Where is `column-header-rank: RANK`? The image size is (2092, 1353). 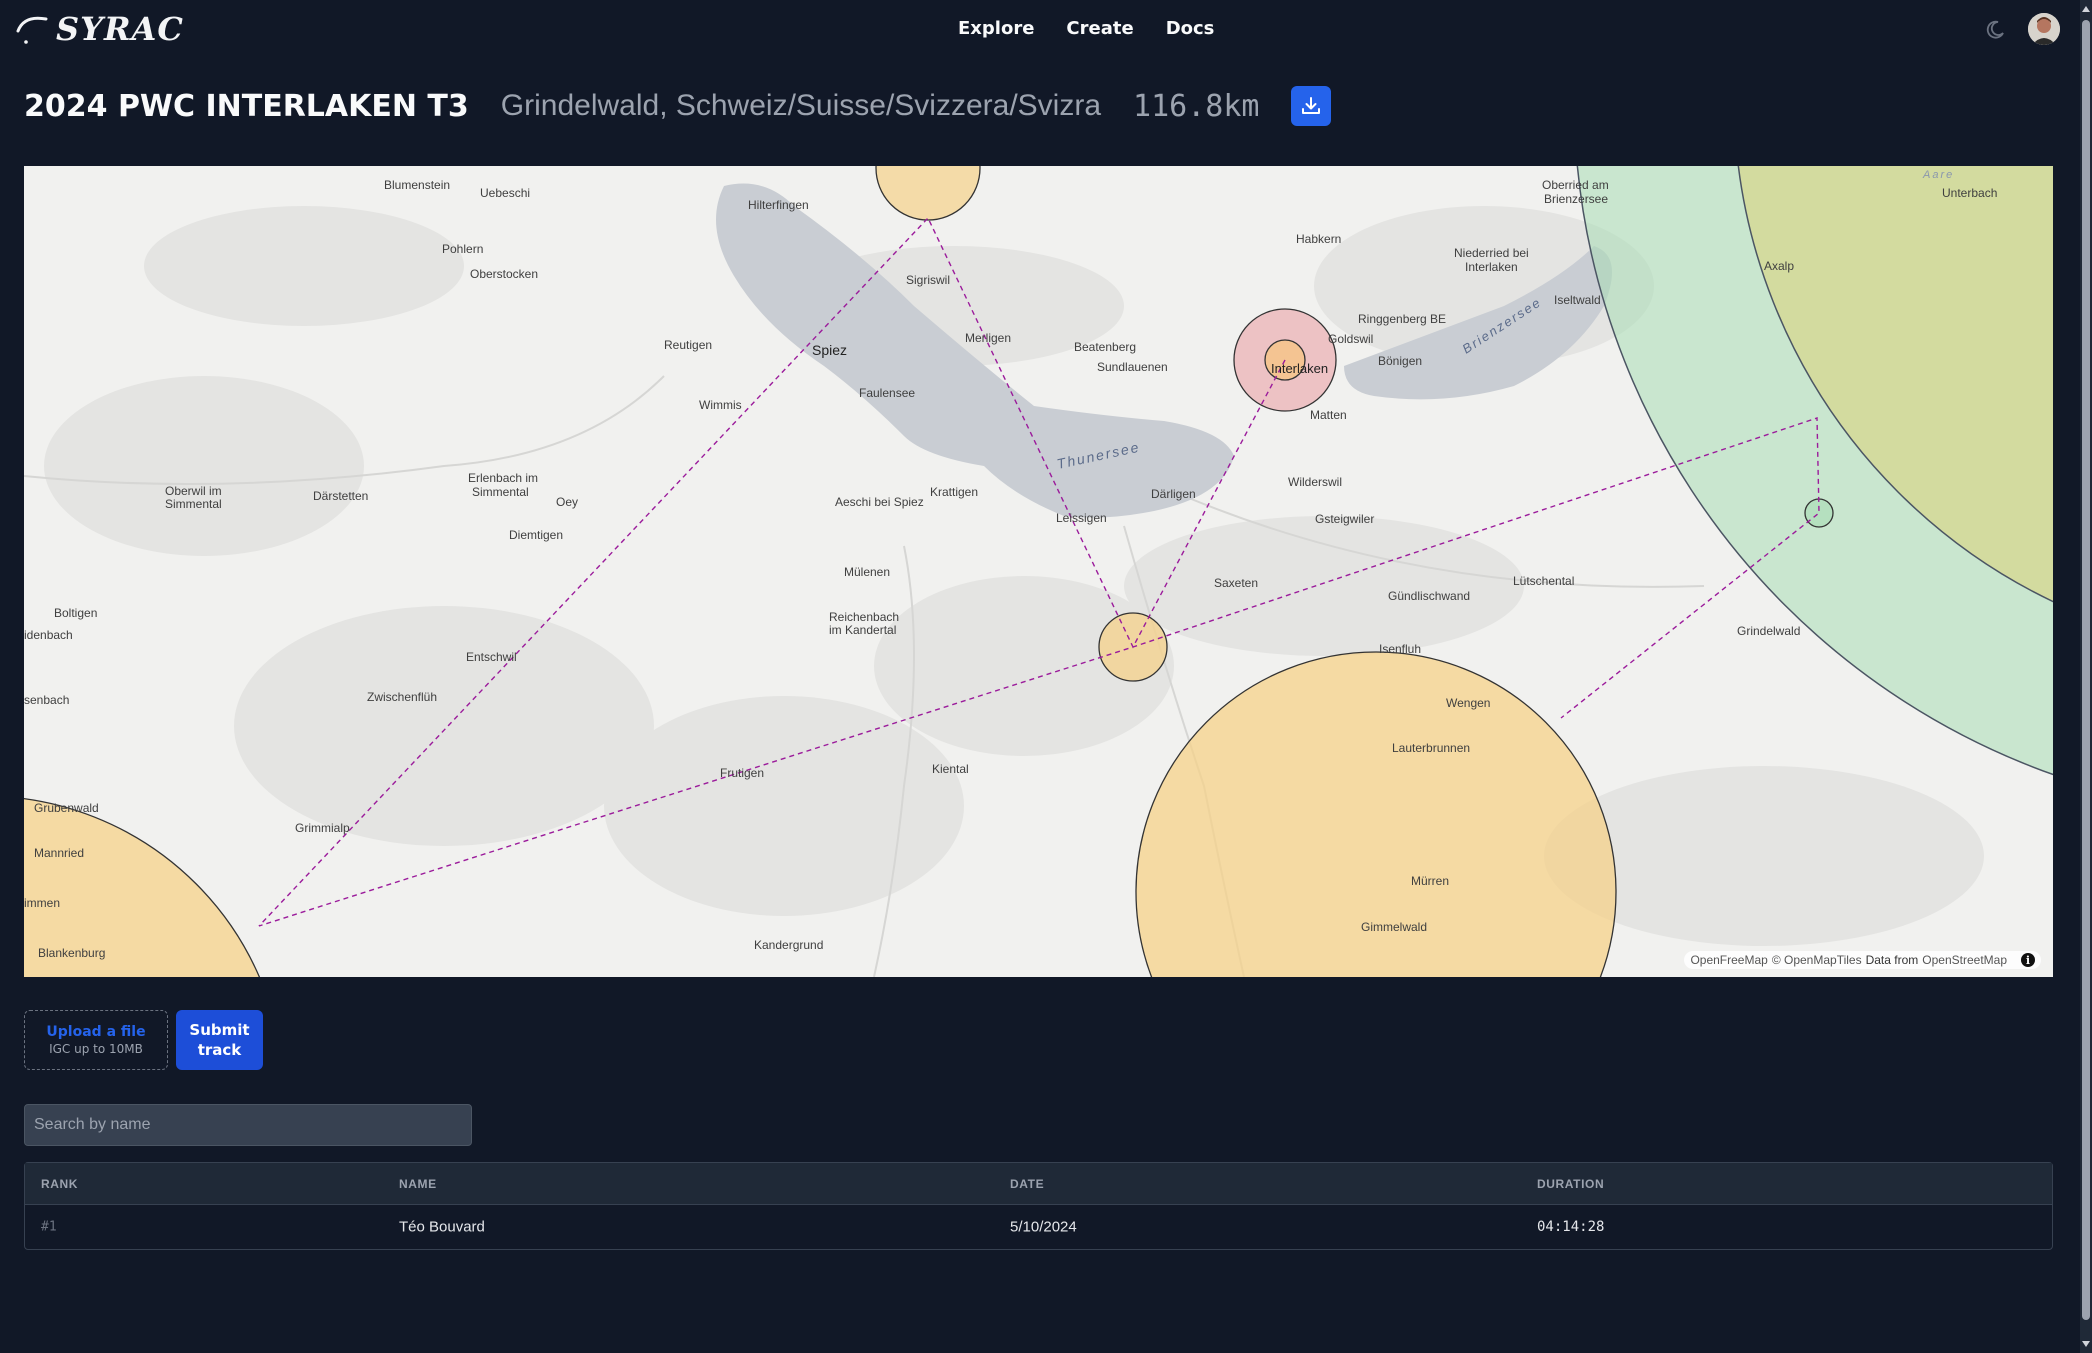
column-header-rank: RANK is located at coordinates (59, 1184).